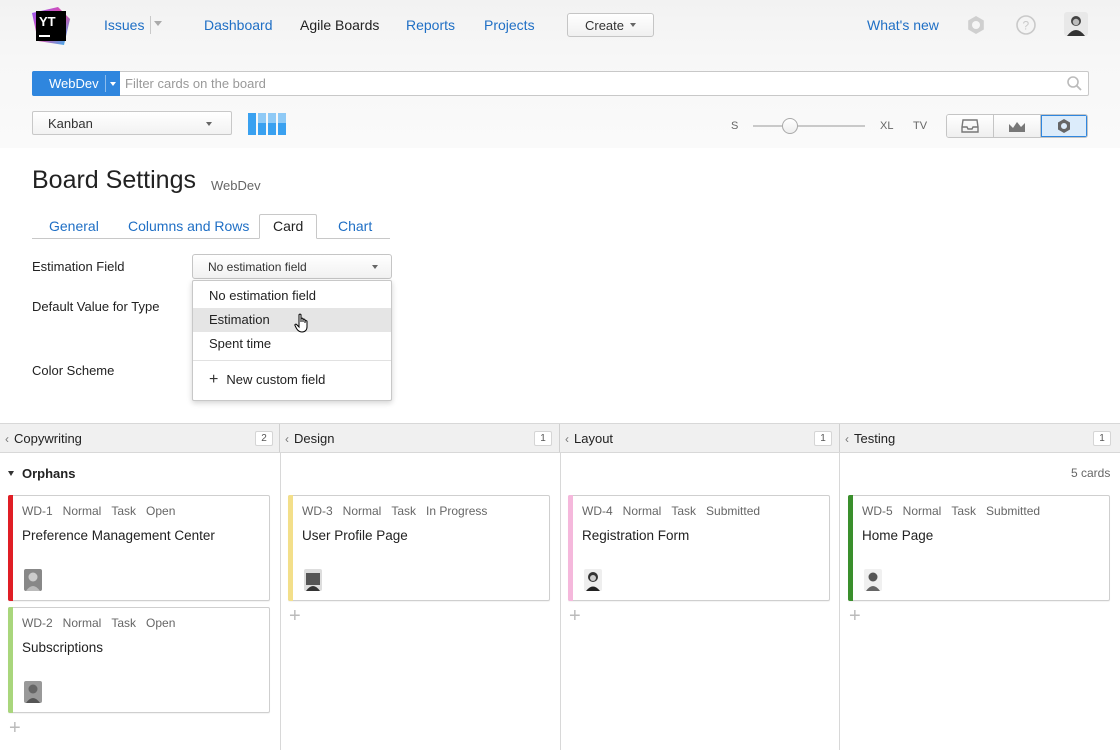 The image size is (1120, 750). Describe the element at coordinates (74, 226) in the screenshot. I see `tab-general: General` at that location.